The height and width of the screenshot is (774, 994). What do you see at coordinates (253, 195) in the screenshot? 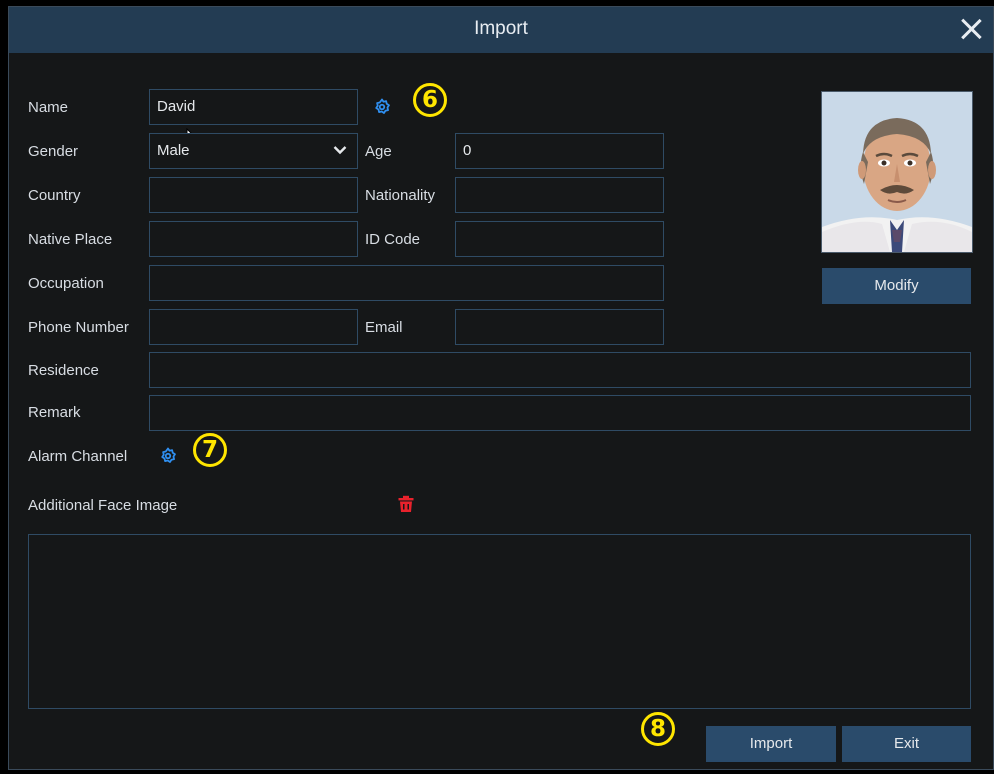
I see `country-input` at bounding box center [253, 195].